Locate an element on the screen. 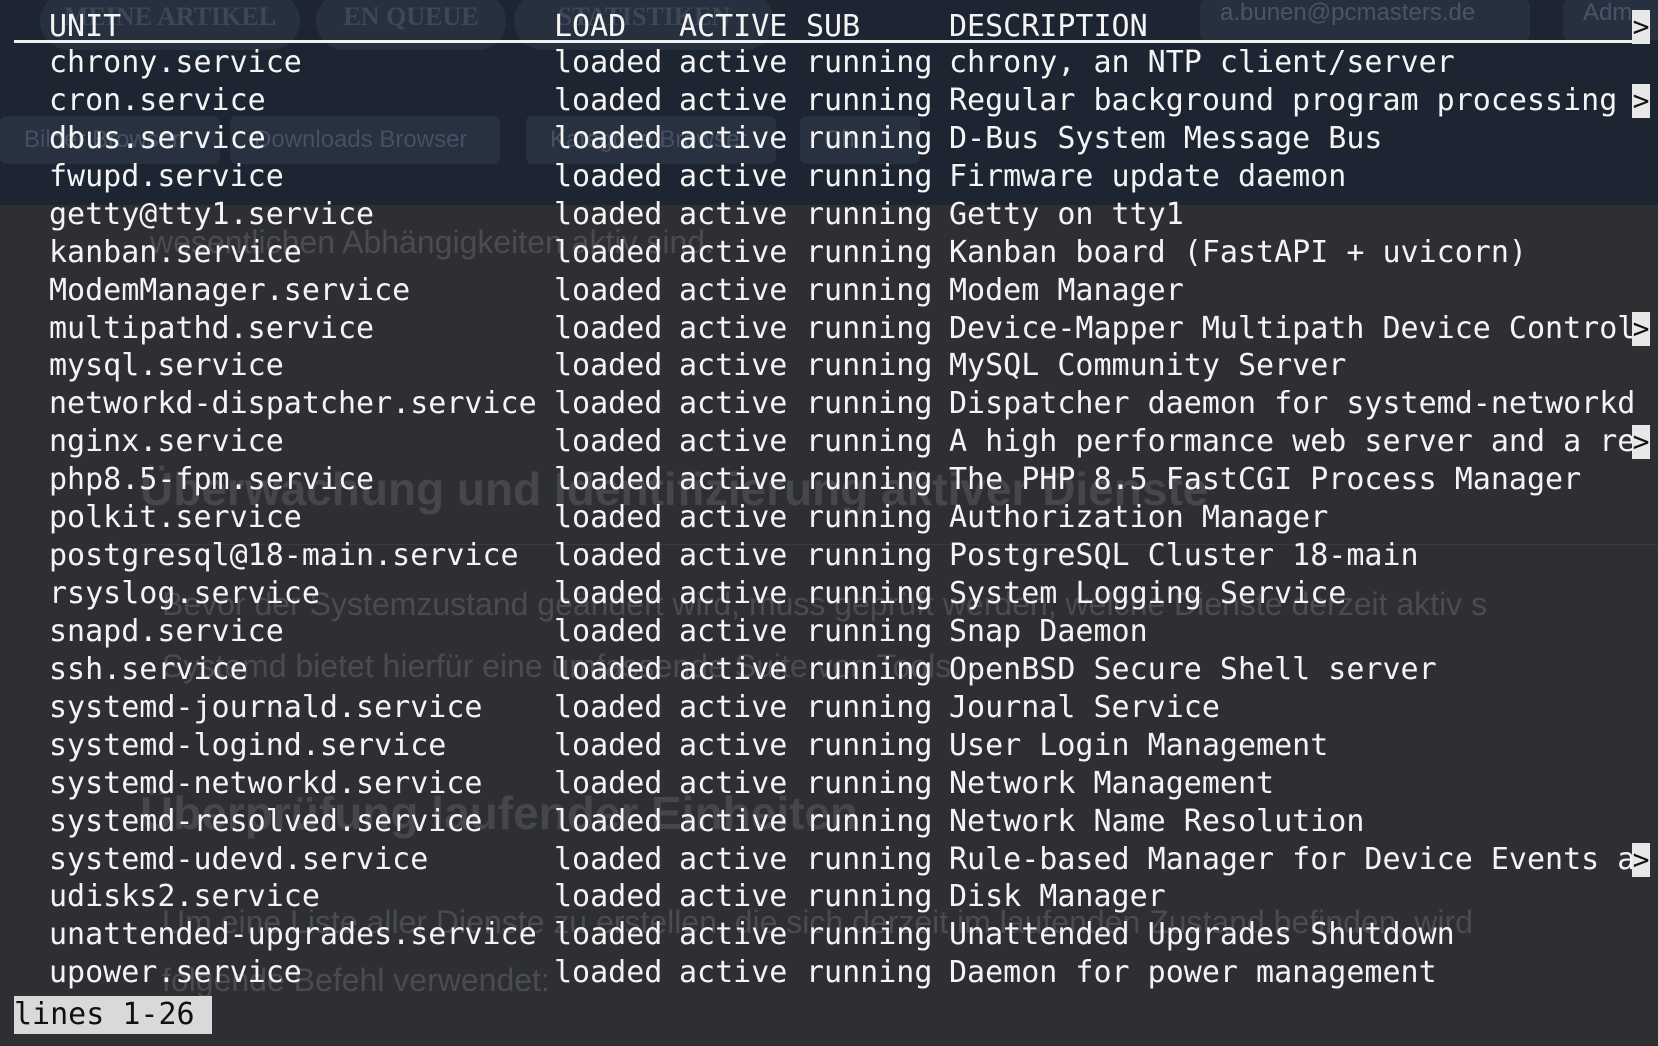 This screenshot has width=1658, height=1046. unit-name: unattended-upgrades.service is located at coordinates (293, 935).